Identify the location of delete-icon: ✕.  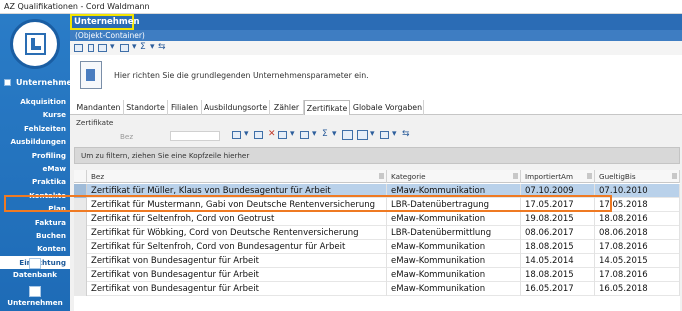
(272, 134).